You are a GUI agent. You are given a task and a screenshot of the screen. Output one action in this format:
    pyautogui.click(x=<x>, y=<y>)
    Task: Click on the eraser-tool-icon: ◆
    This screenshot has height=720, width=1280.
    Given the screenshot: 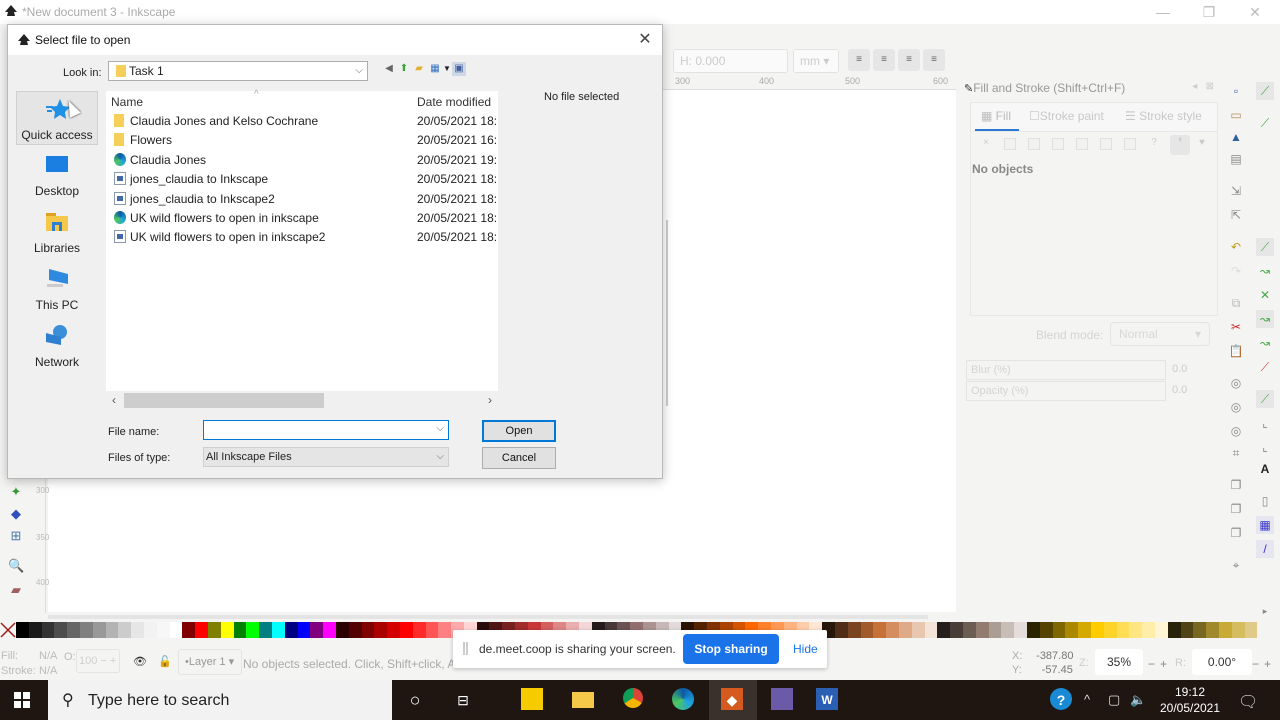 What is the action you would take?
    pyautogui.click(x=16, y=514)
    